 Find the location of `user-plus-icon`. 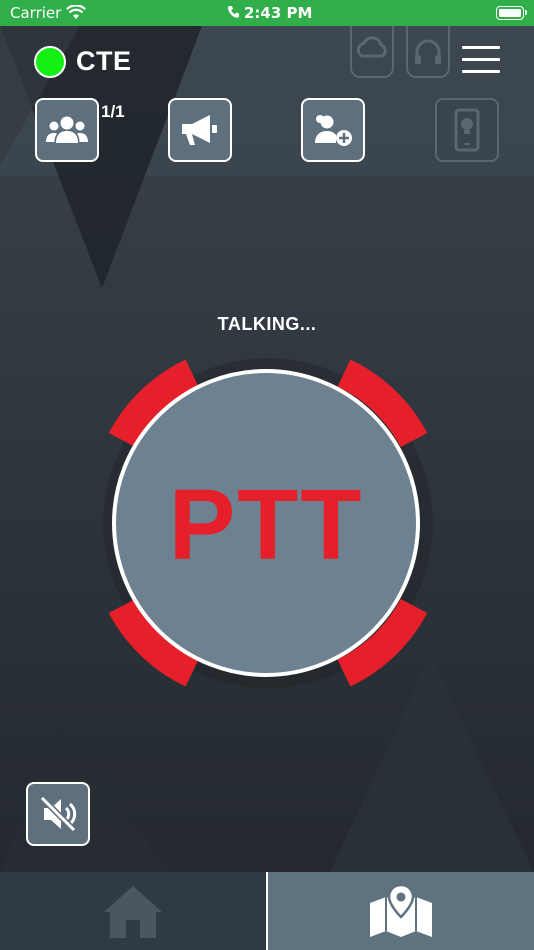

user-plus-icon is located at coordinates (333, 130).